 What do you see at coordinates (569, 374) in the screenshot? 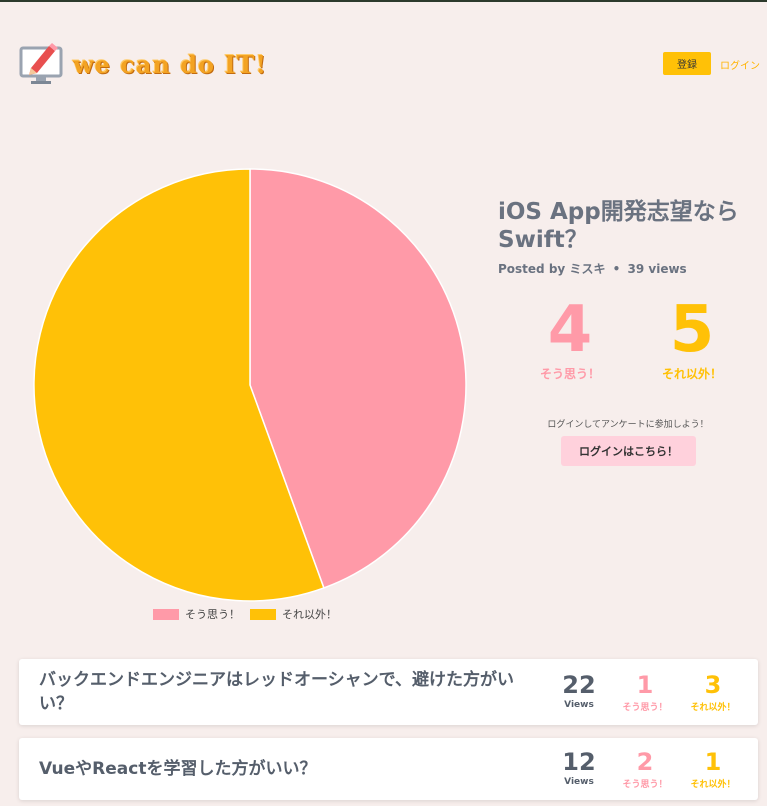
I see `vote-yes-label: そう思う！` at bounding box center [569, 374].